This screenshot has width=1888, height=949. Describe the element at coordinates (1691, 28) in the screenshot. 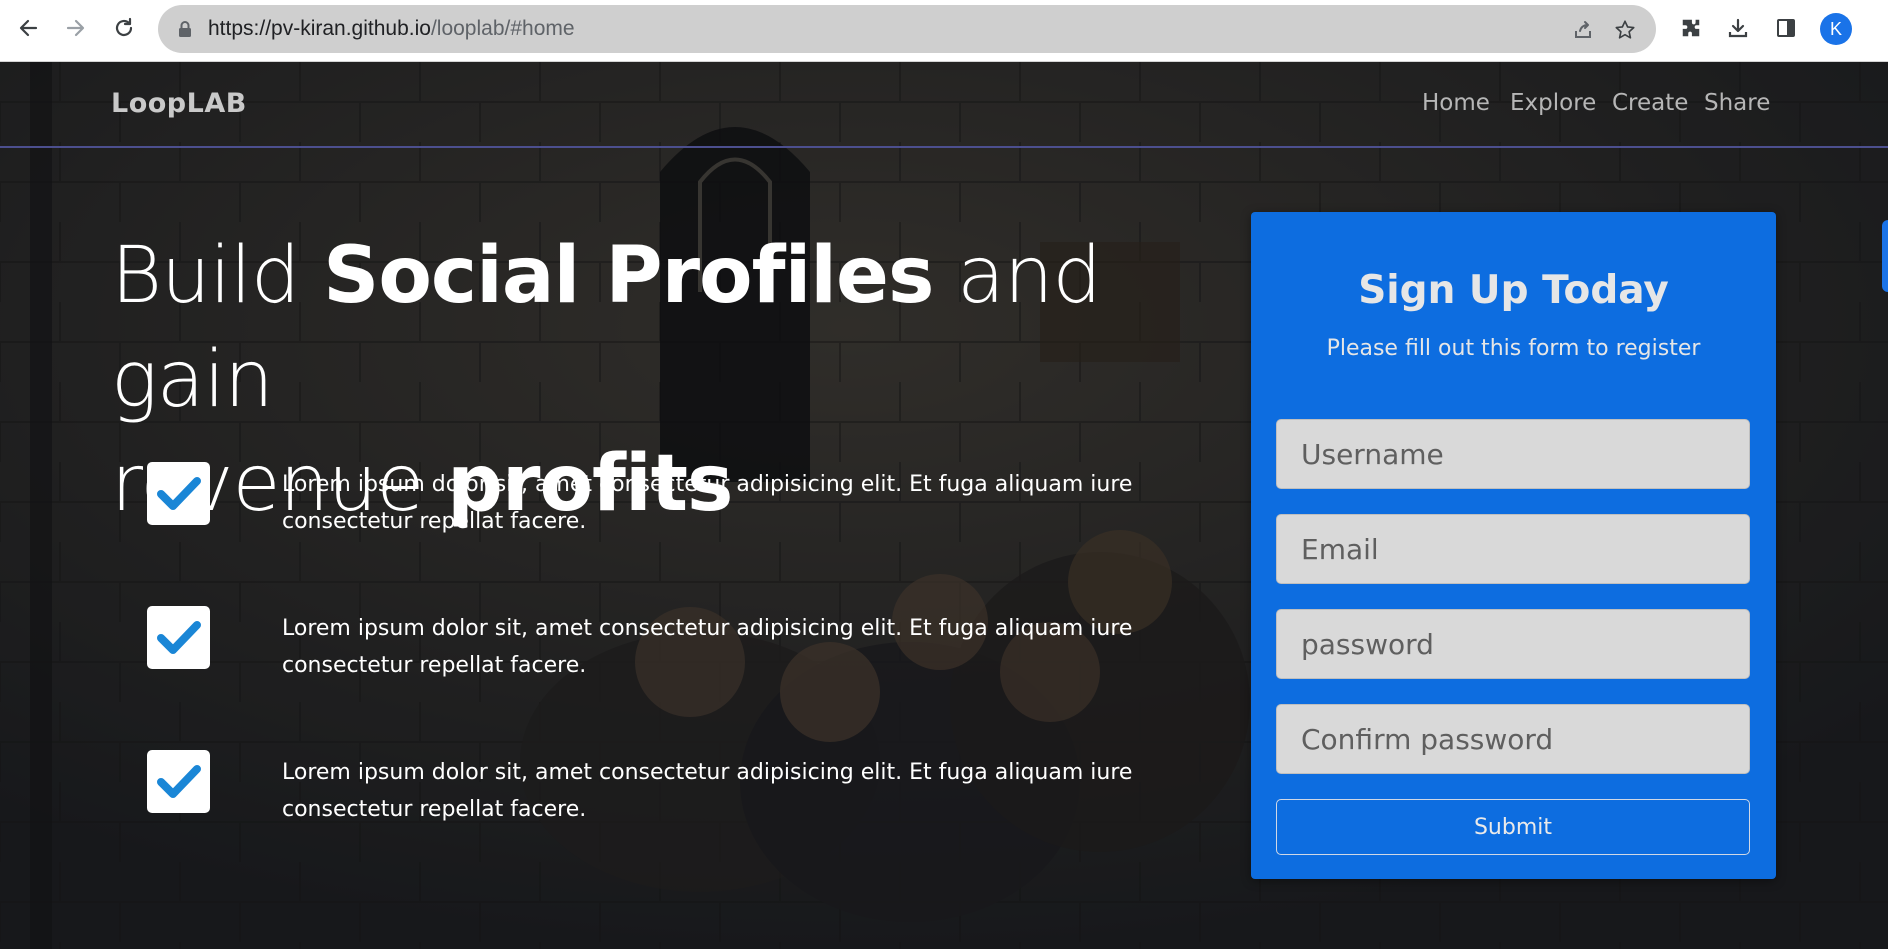

I see `extensions-puzzle-icon` at that location.